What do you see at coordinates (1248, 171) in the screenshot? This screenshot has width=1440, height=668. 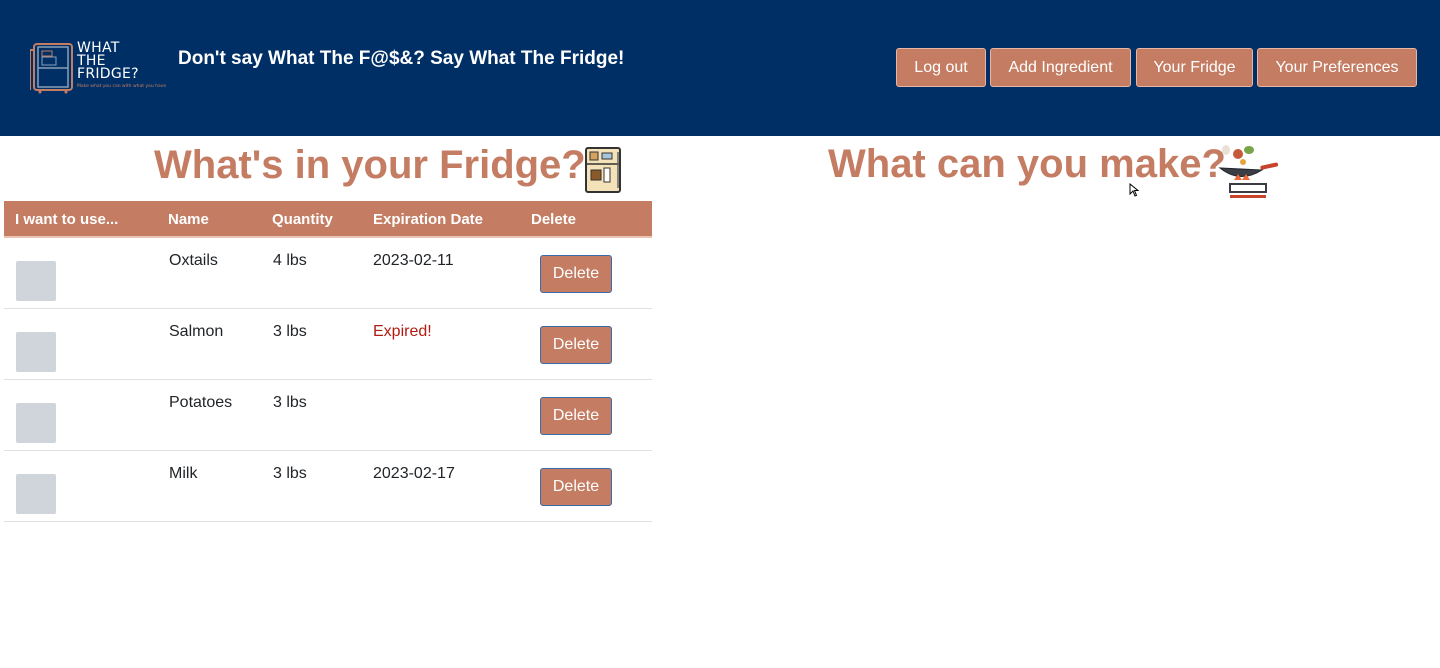 I see `frying-pan-icon` at bounding box center [1248, 171].